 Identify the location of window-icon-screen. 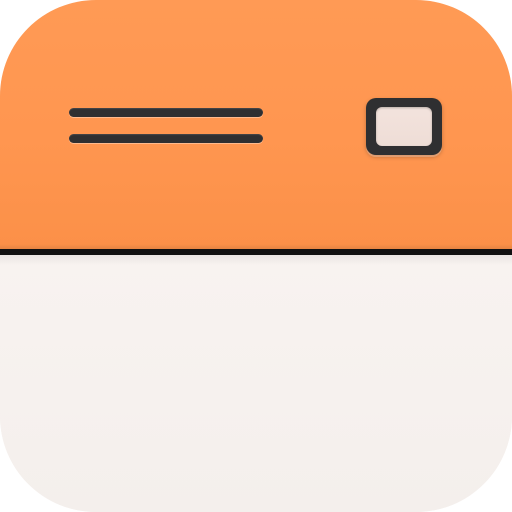
(404, 126).